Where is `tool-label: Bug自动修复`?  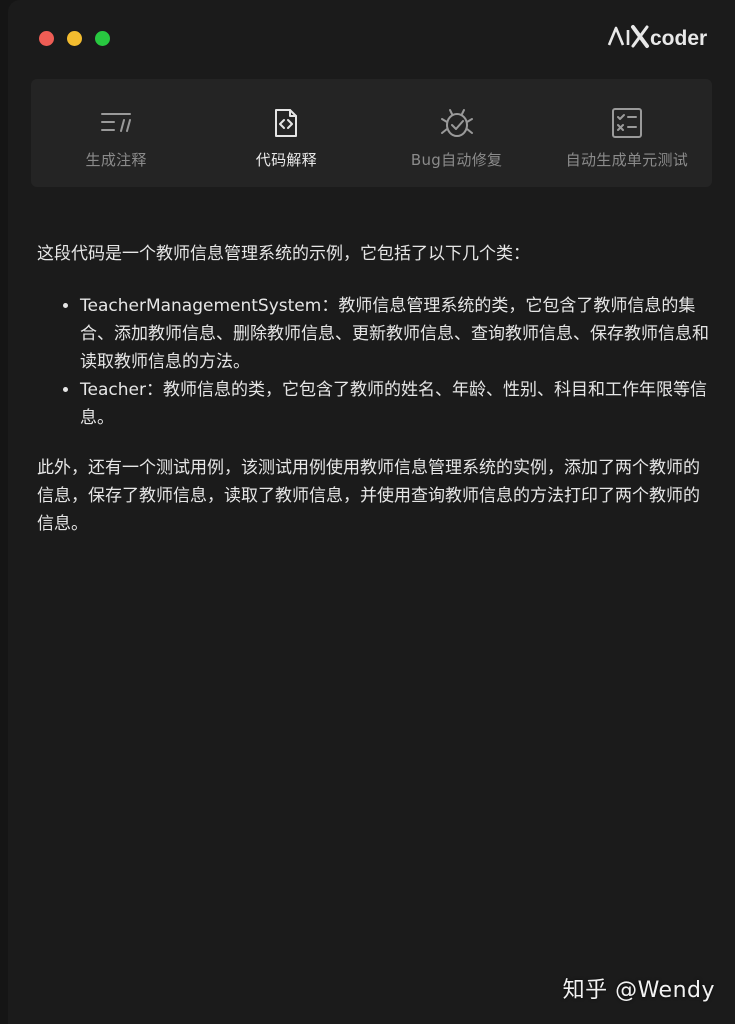 tool-label: Bug自动修复 is located at coordinates (456, 160).